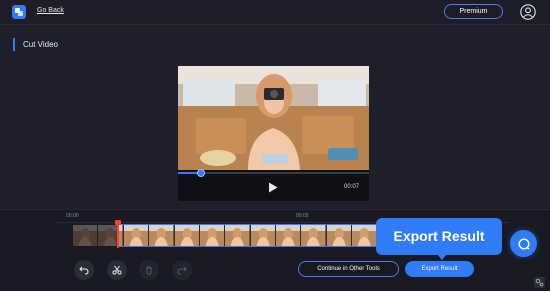  What do you see at coordinates (50, 10) in the screenshot?
I see `go-back-link: Go Back` at bounding box center [50, 10].